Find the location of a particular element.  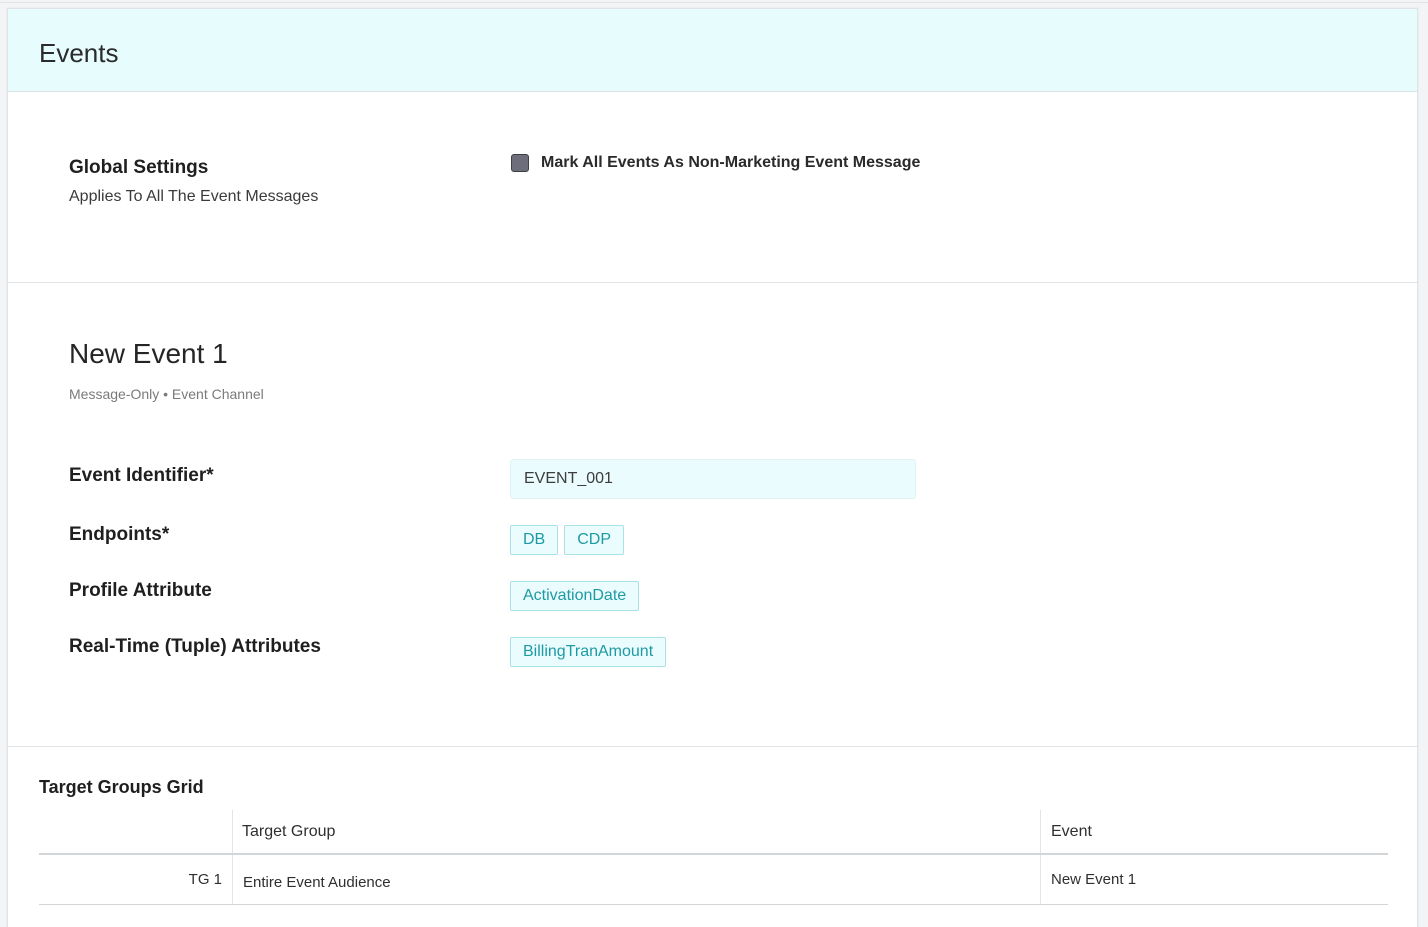

global-settings-title: Global Settings is located at coordinates (139, 167).